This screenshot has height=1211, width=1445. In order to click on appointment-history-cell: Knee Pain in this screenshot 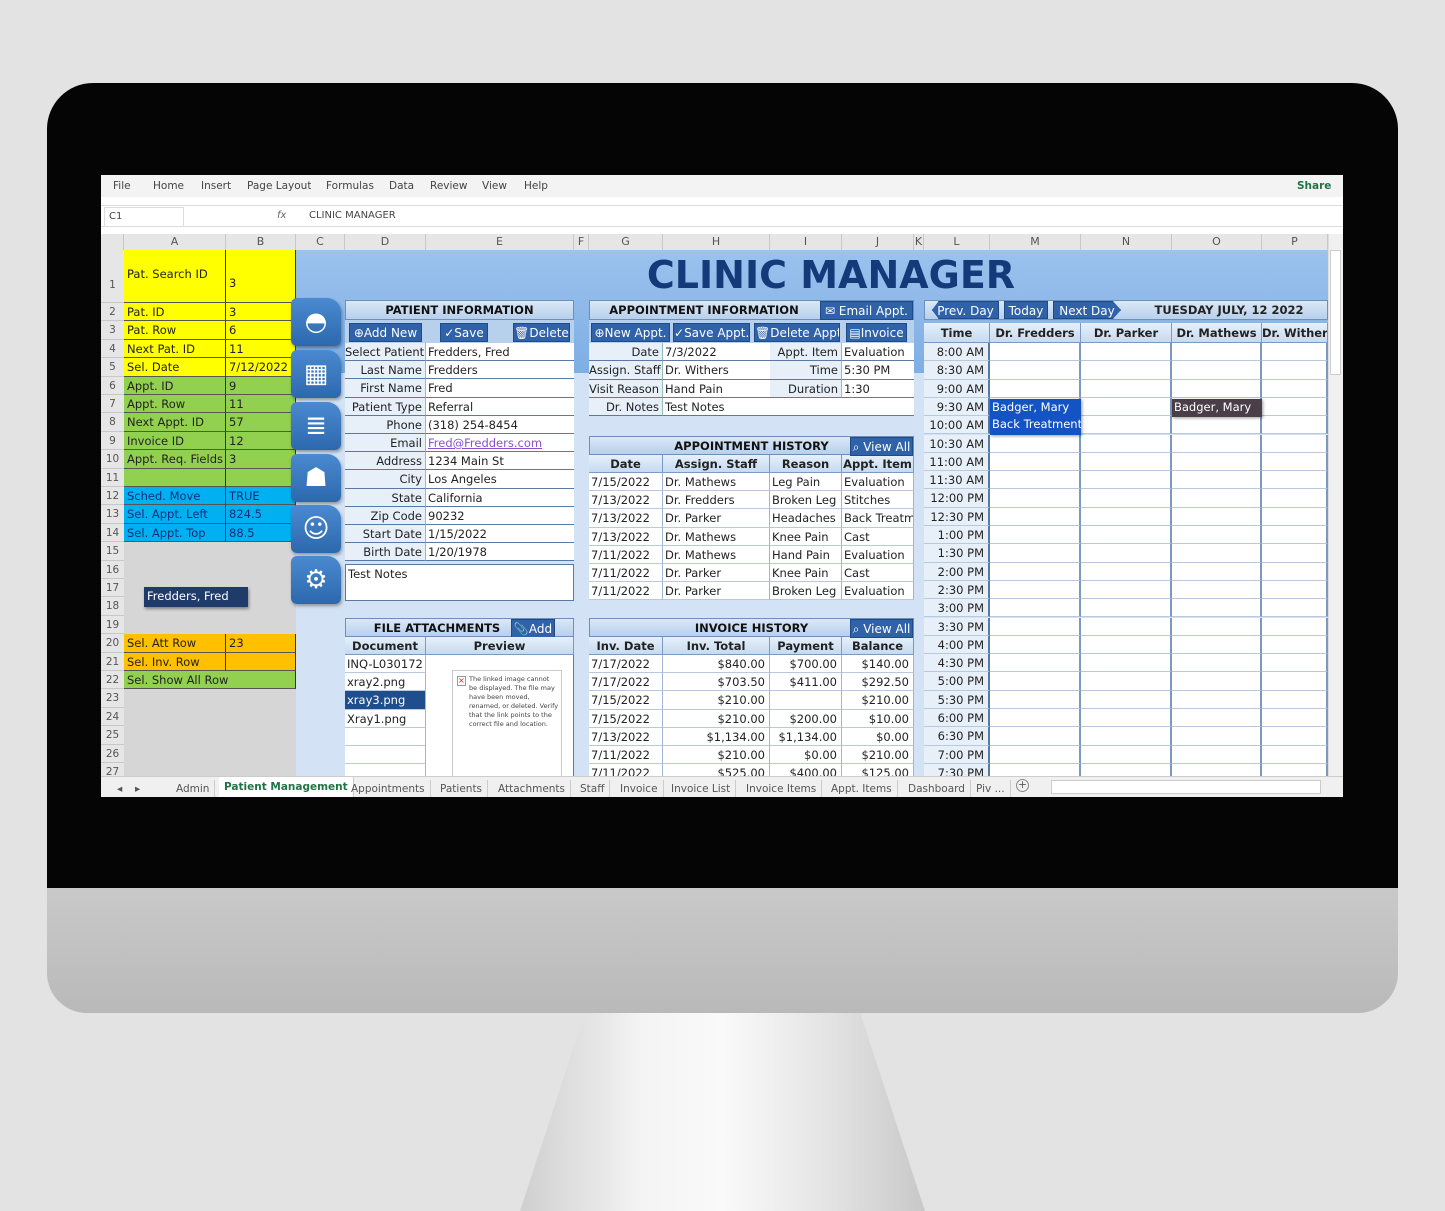, I will do `click(806, 536)`.